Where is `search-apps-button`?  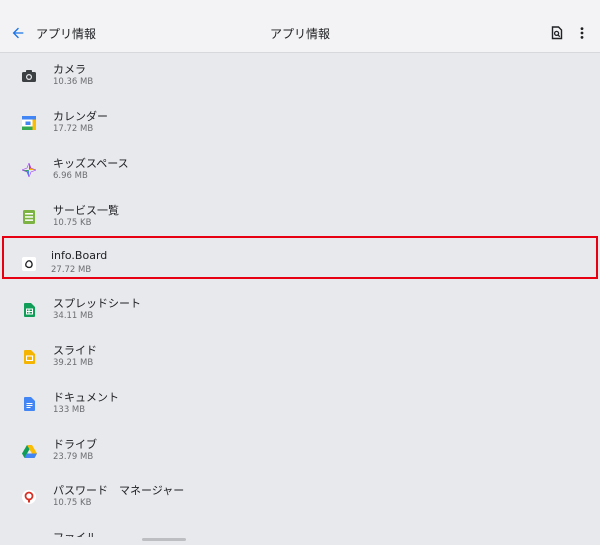
search-apps-button is located at coordinates (557, 33).